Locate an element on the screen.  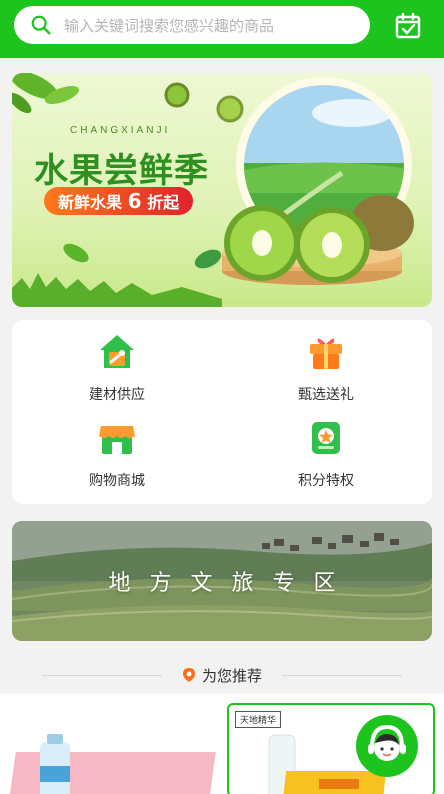
tourism-banner: 地方文旅专区 is located at coordinates (222, 581).